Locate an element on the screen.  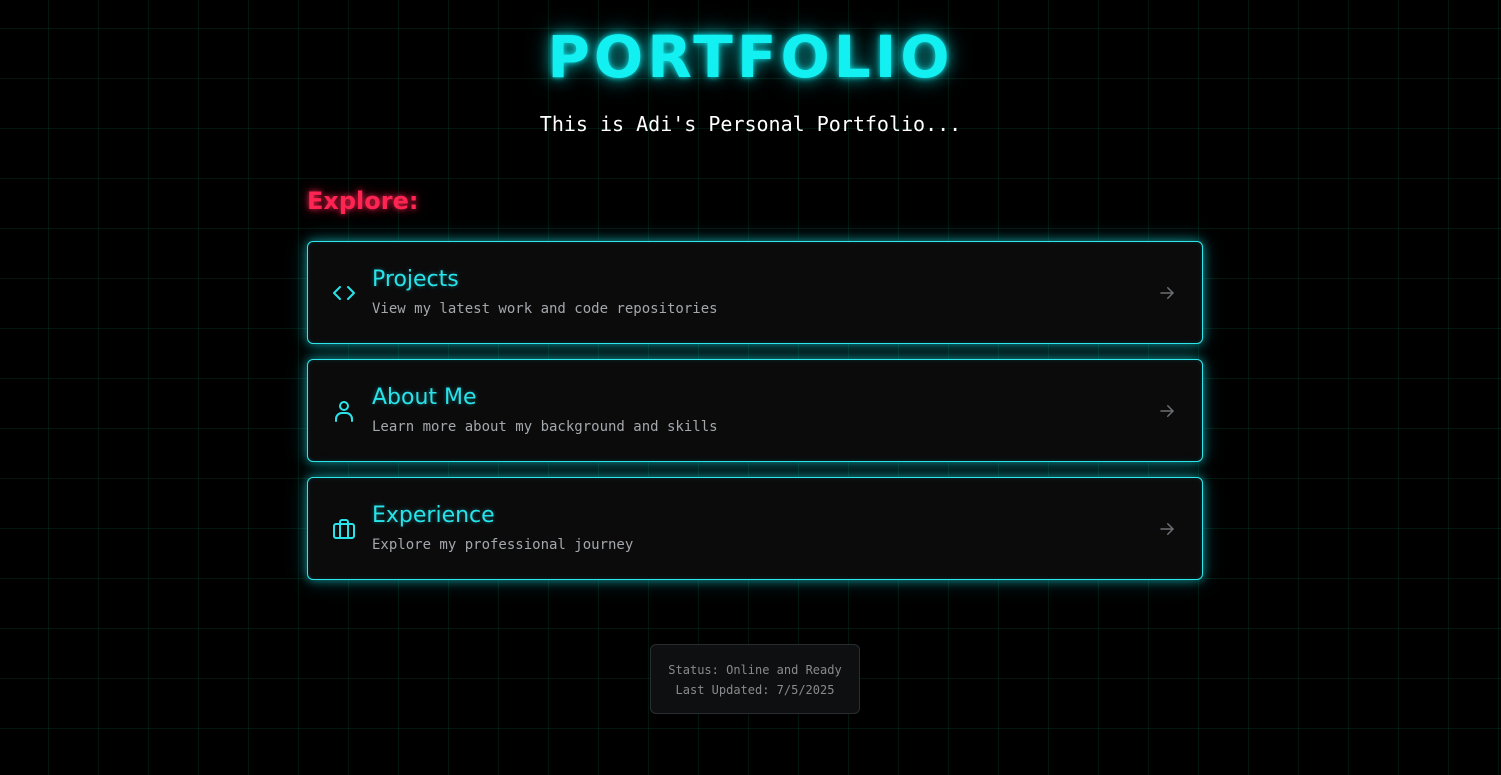
nav-card-title: Experience is located at coordinates (433, 515).